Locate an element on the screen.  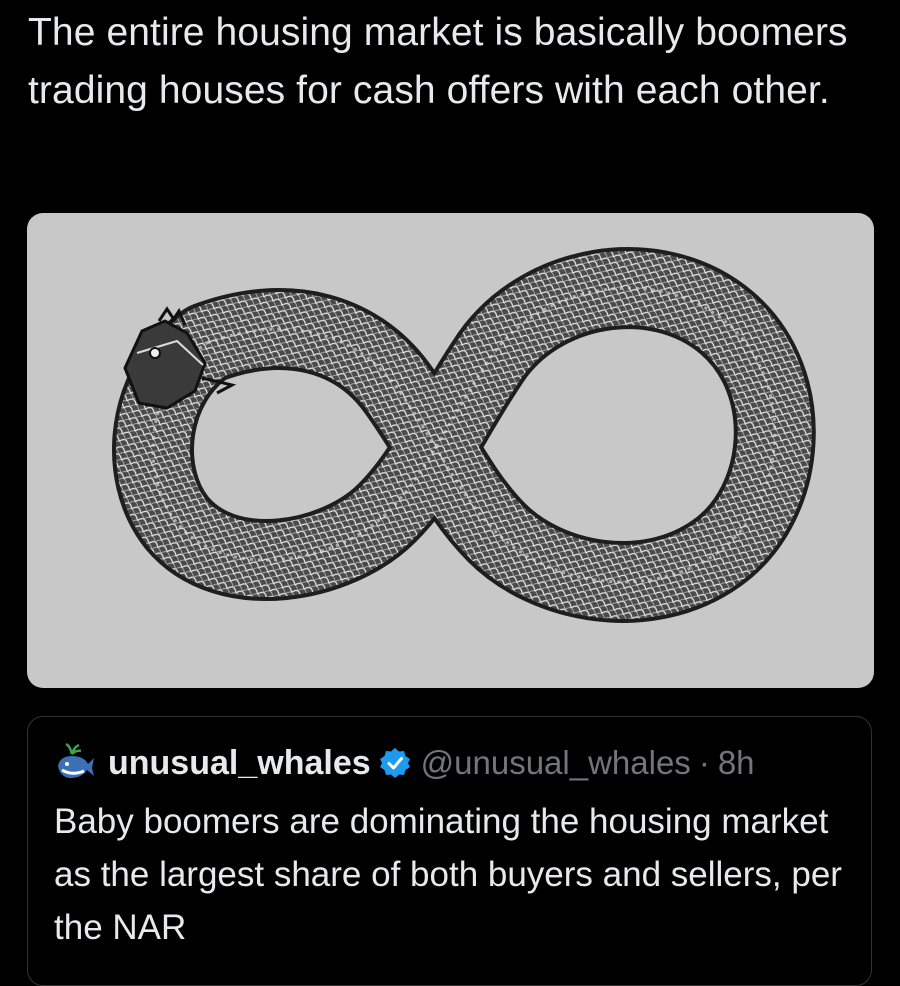
verified-badge-icon is located at coordinates (395, 763).